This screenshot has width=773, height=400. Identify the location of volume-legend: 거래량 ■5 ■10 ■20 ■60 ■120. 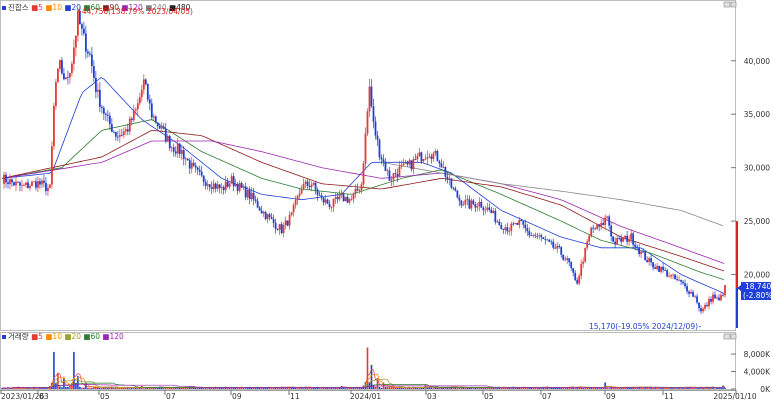
(63, 336).